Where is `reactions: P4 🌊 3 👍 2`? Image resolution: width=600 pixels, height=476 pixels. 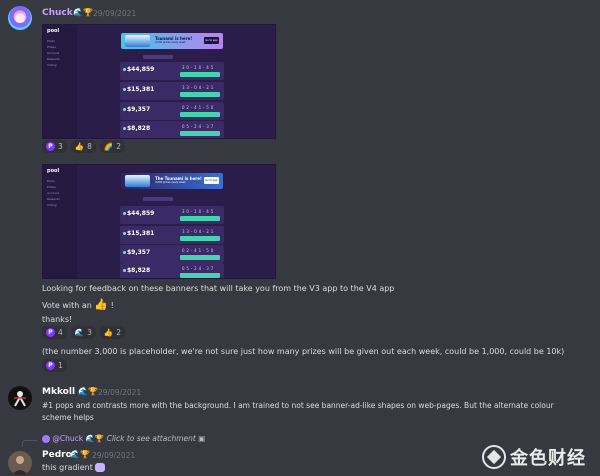 reactions: P4 🌊 3 👍 2 is located at coordinates (84, 332).